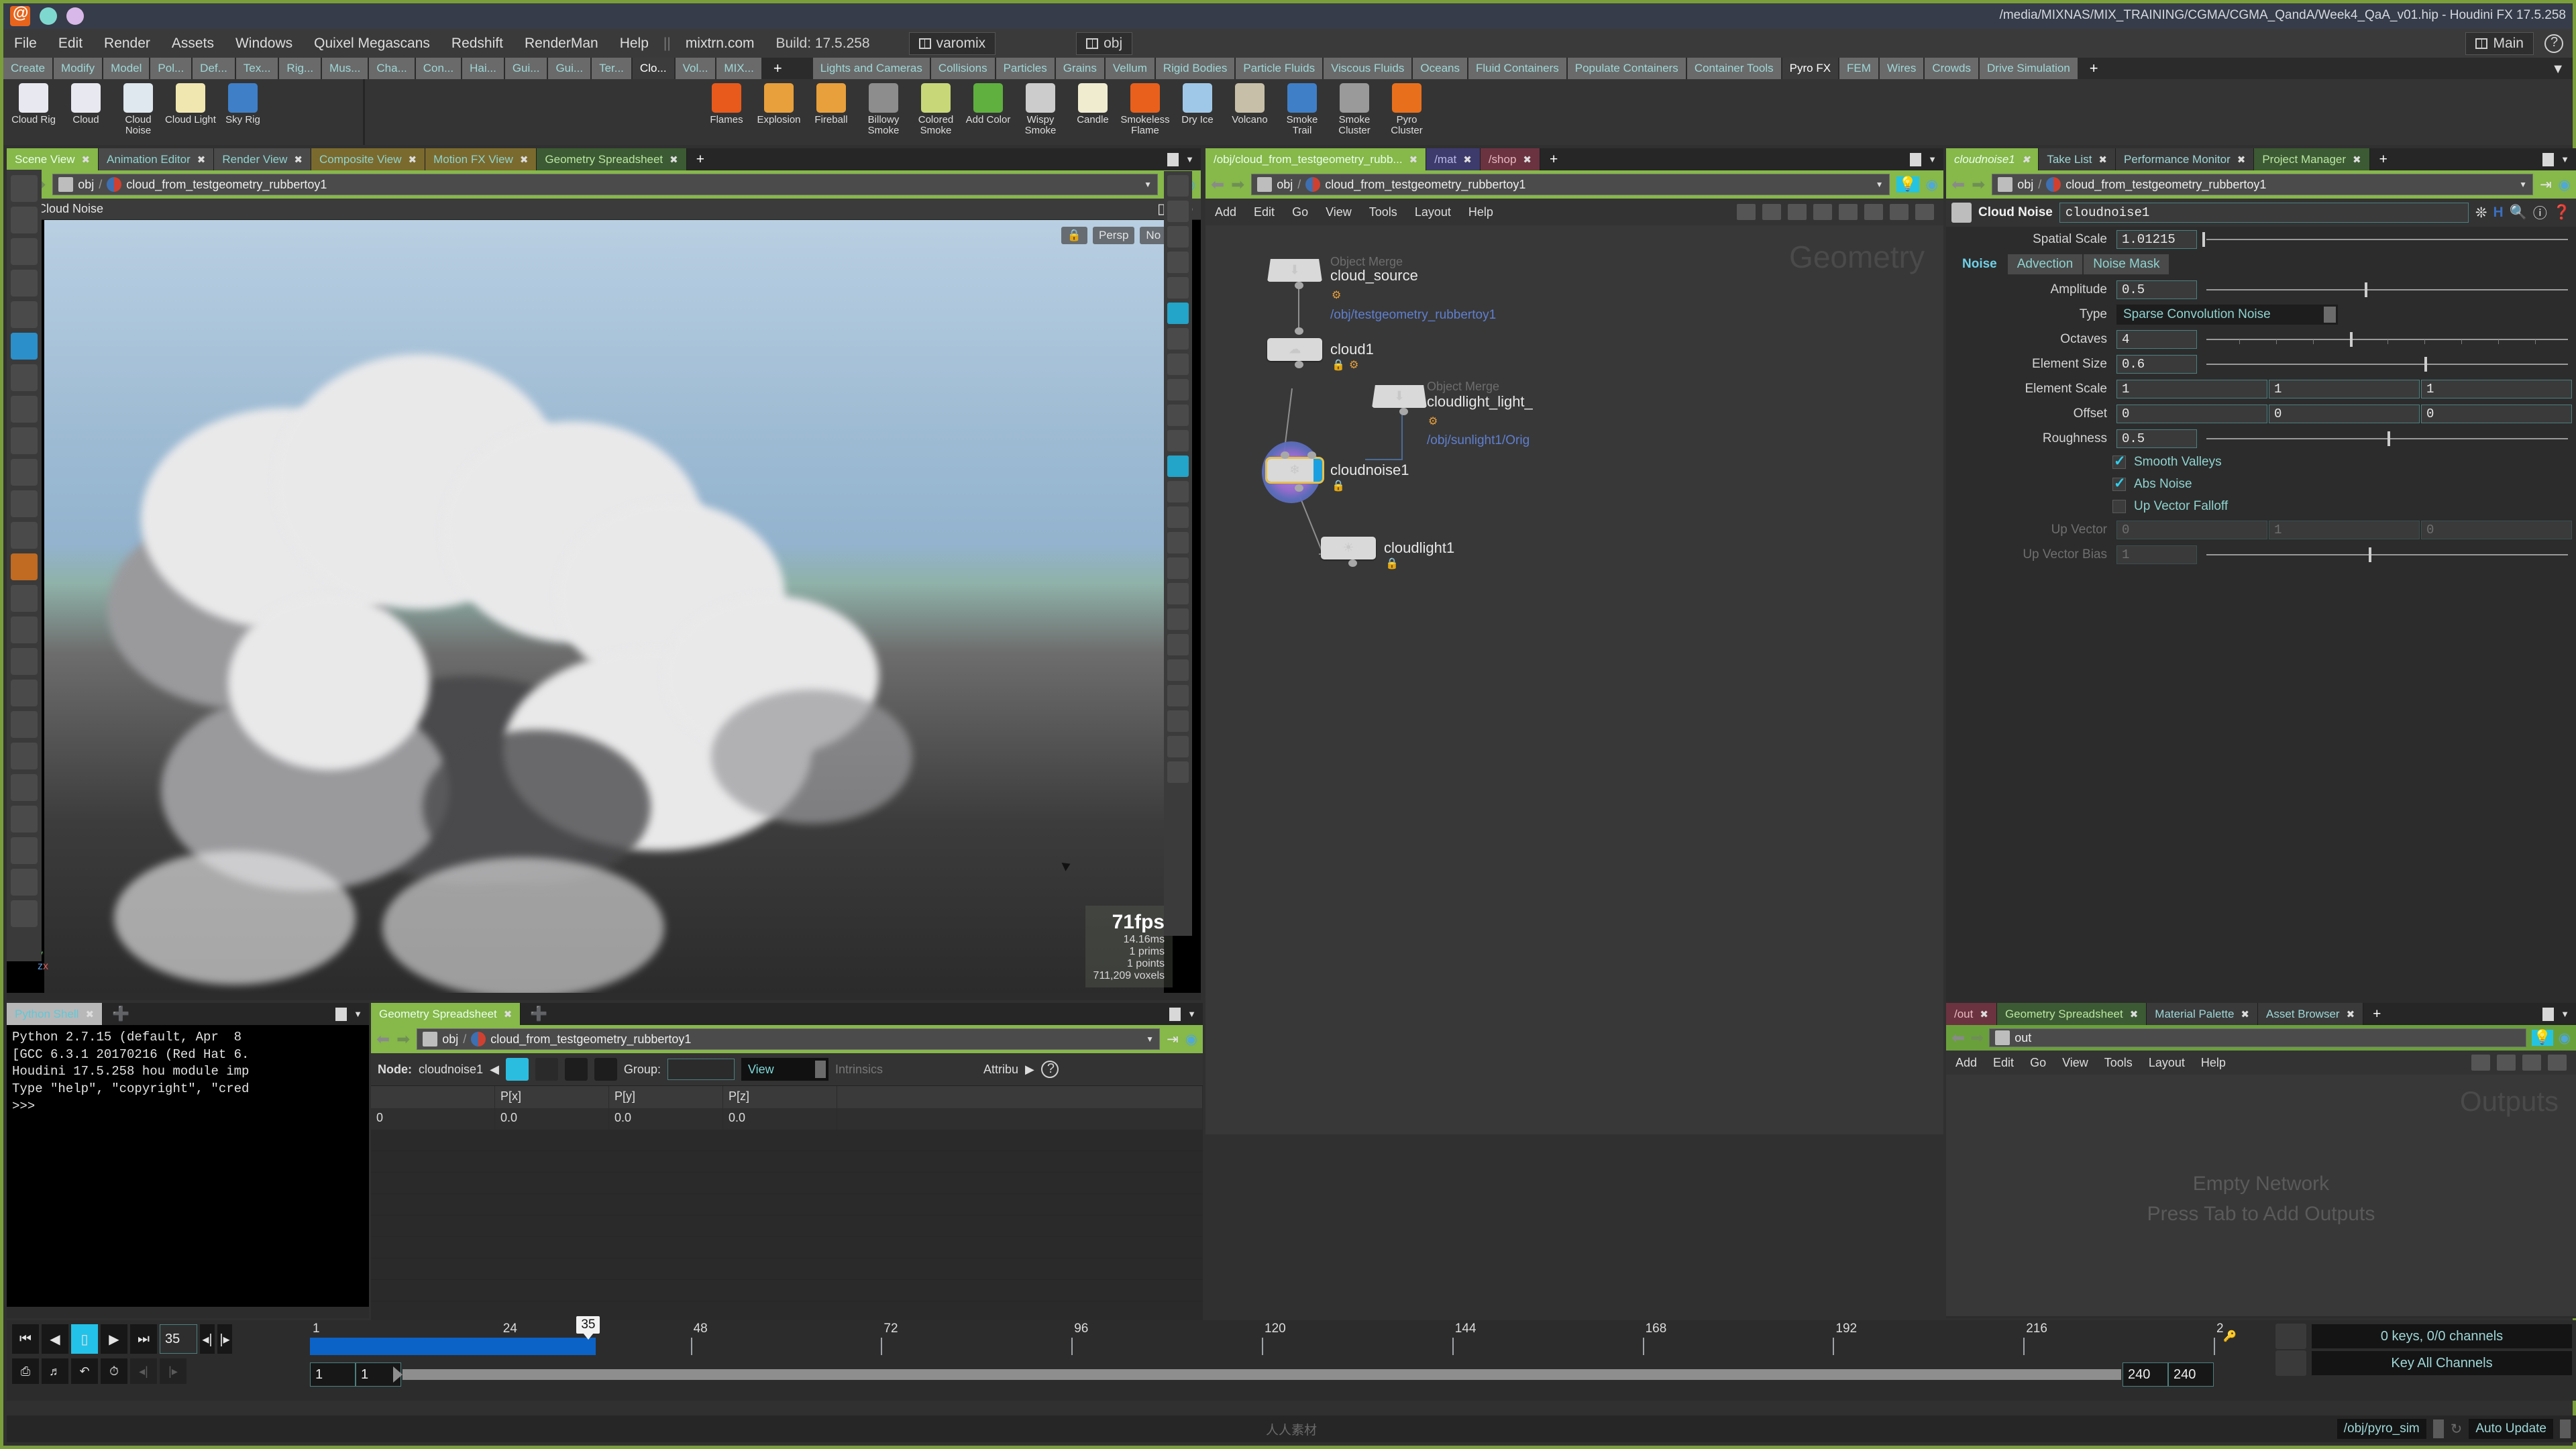 Image resolution: width=2576 pixels, height=1449 pixels. What do you see at coordinates (243, 104) in the screenshot?
I see `shelf-tool-sky-rig: Sky Rig` at bounding box center [243, 104].